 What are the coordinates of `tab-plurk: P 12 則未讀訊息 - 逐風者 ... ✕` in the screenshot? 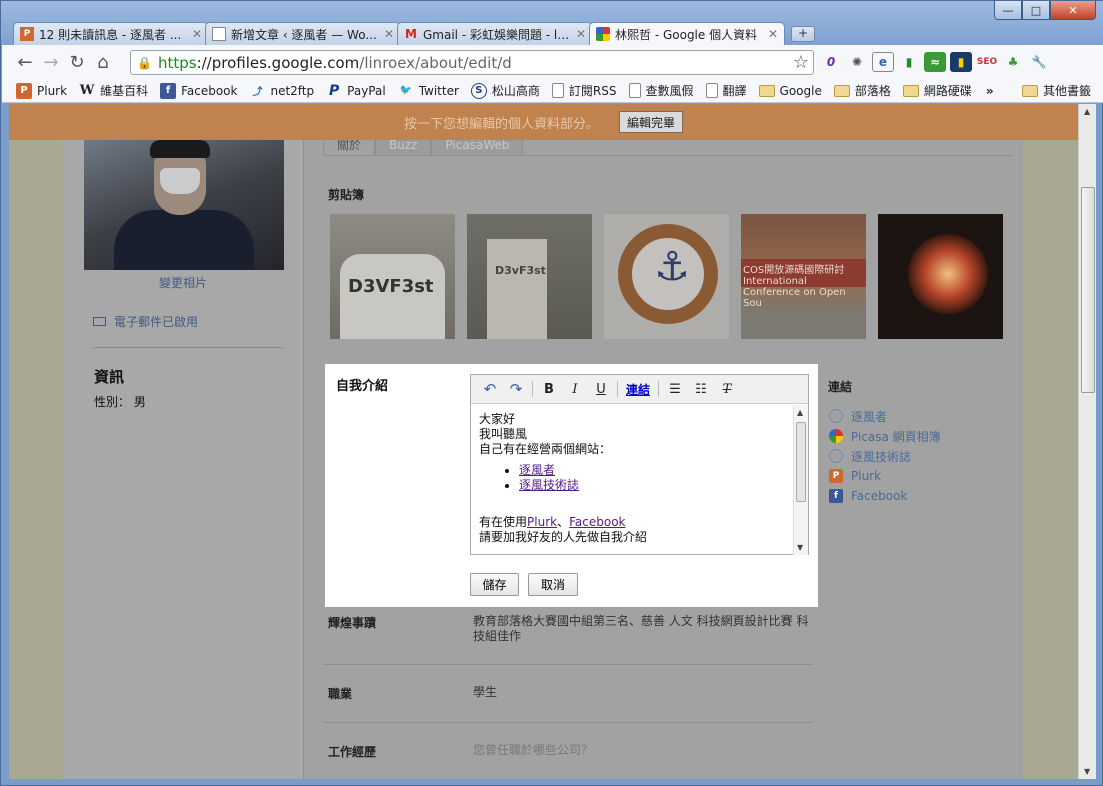 It's located at (111, 33).